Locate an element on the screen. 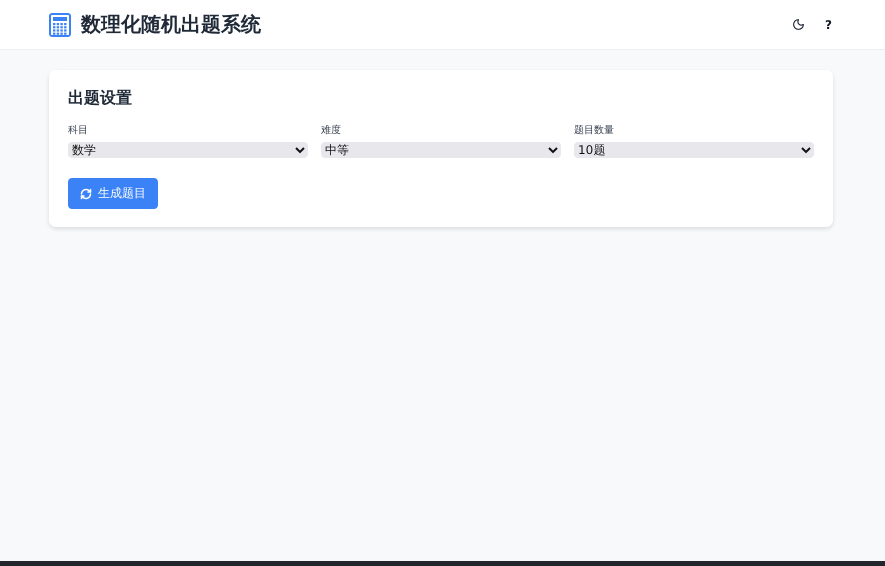 This screenshot has height=566, width=885. help-button: ? is located at coordinates (828, 25).